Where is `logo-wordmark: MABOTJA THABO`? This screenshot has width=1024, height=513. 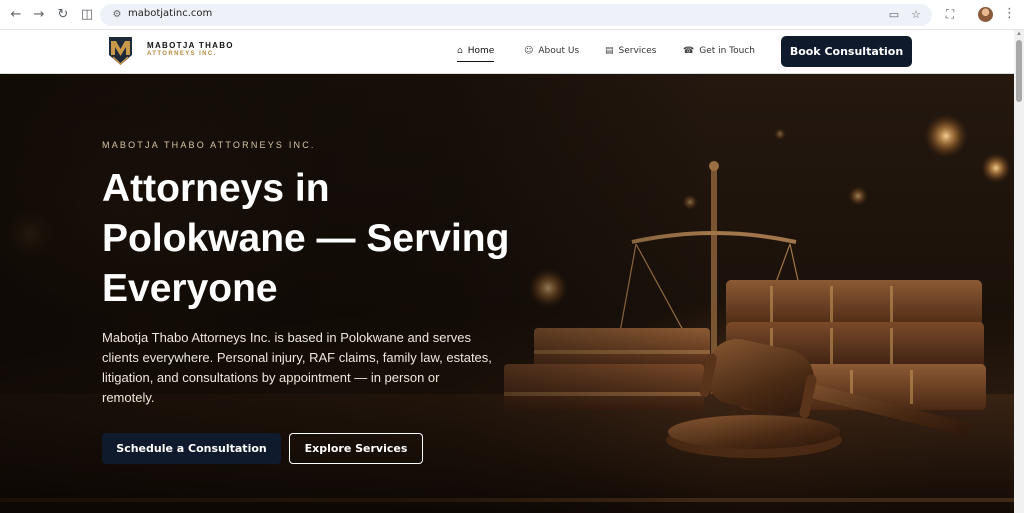 logo-wordmark: MABOTJA THABO is located at coordinates (190, 45).